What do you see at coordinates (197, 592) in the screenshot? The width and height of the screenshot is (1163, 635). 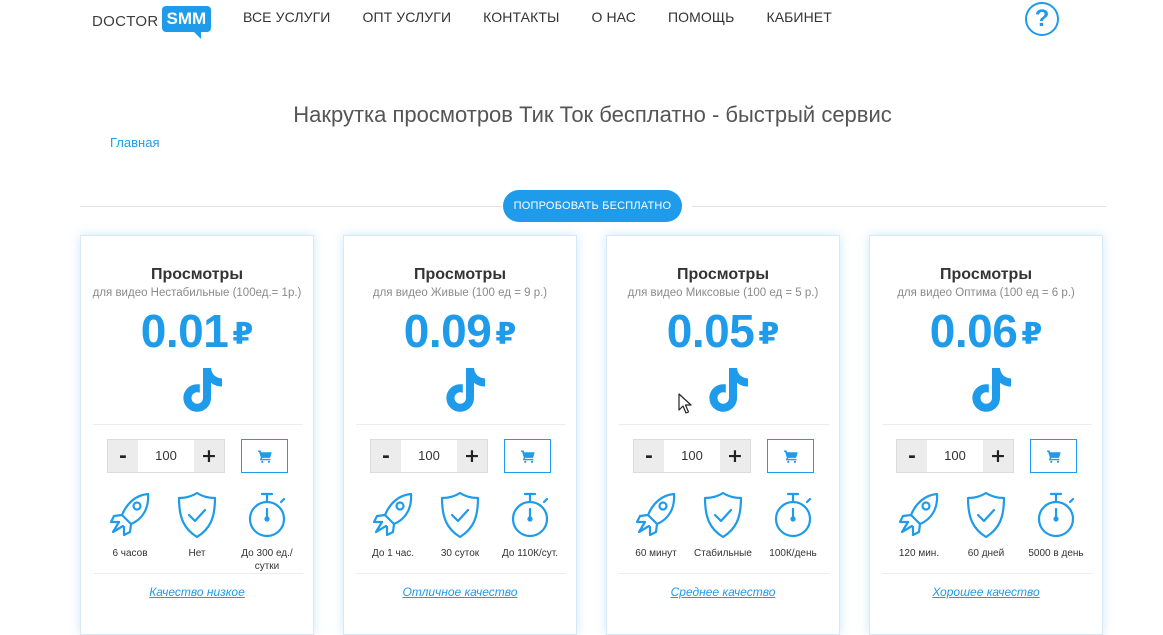 I see `quality-link: Качество низкое` at bounding box center [197, 592].